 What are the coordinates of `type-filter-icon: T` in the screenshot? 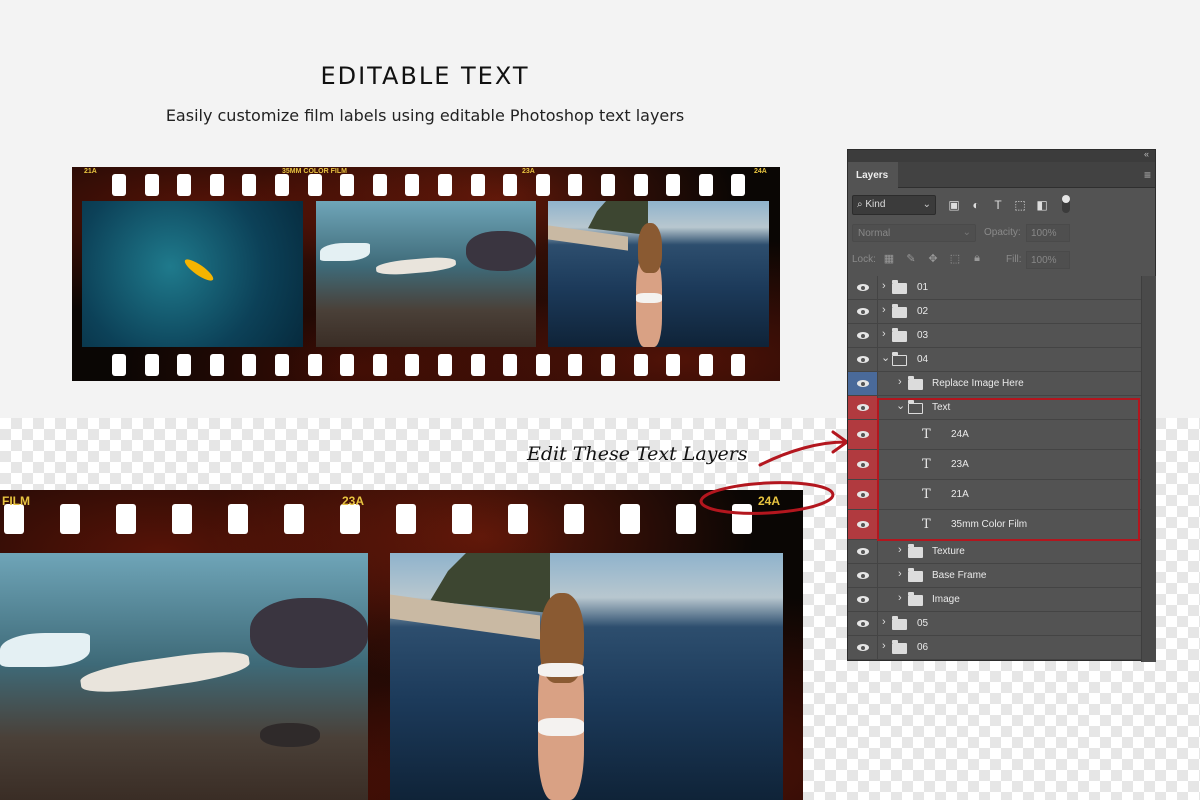 It's located at (998, 205).